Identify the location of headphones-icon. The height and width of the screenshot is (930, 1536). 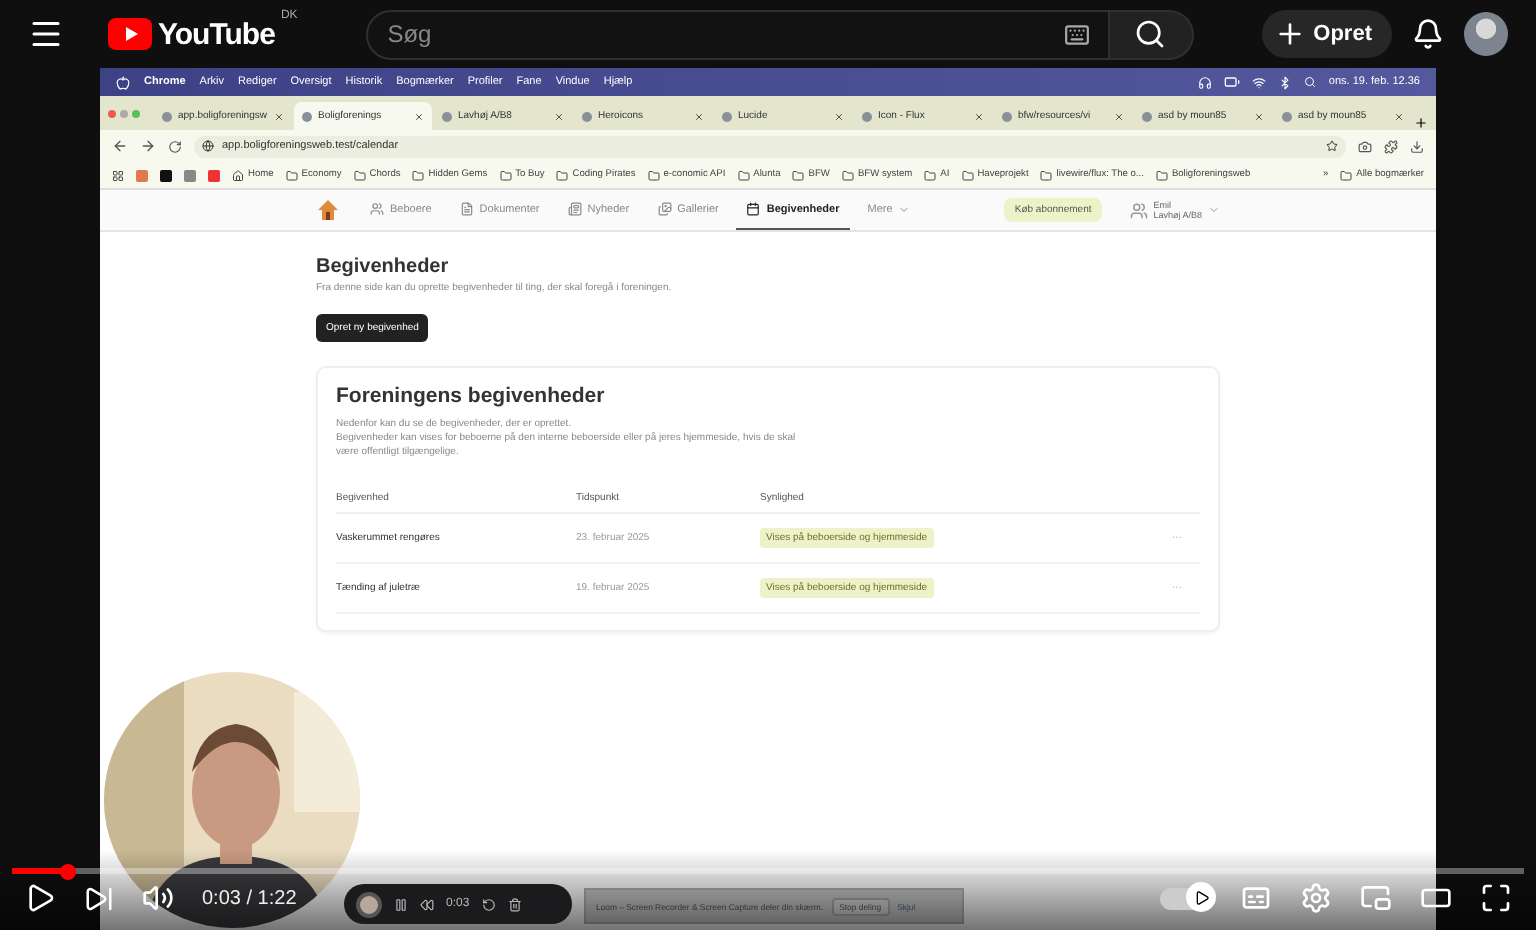
(1205, 82).